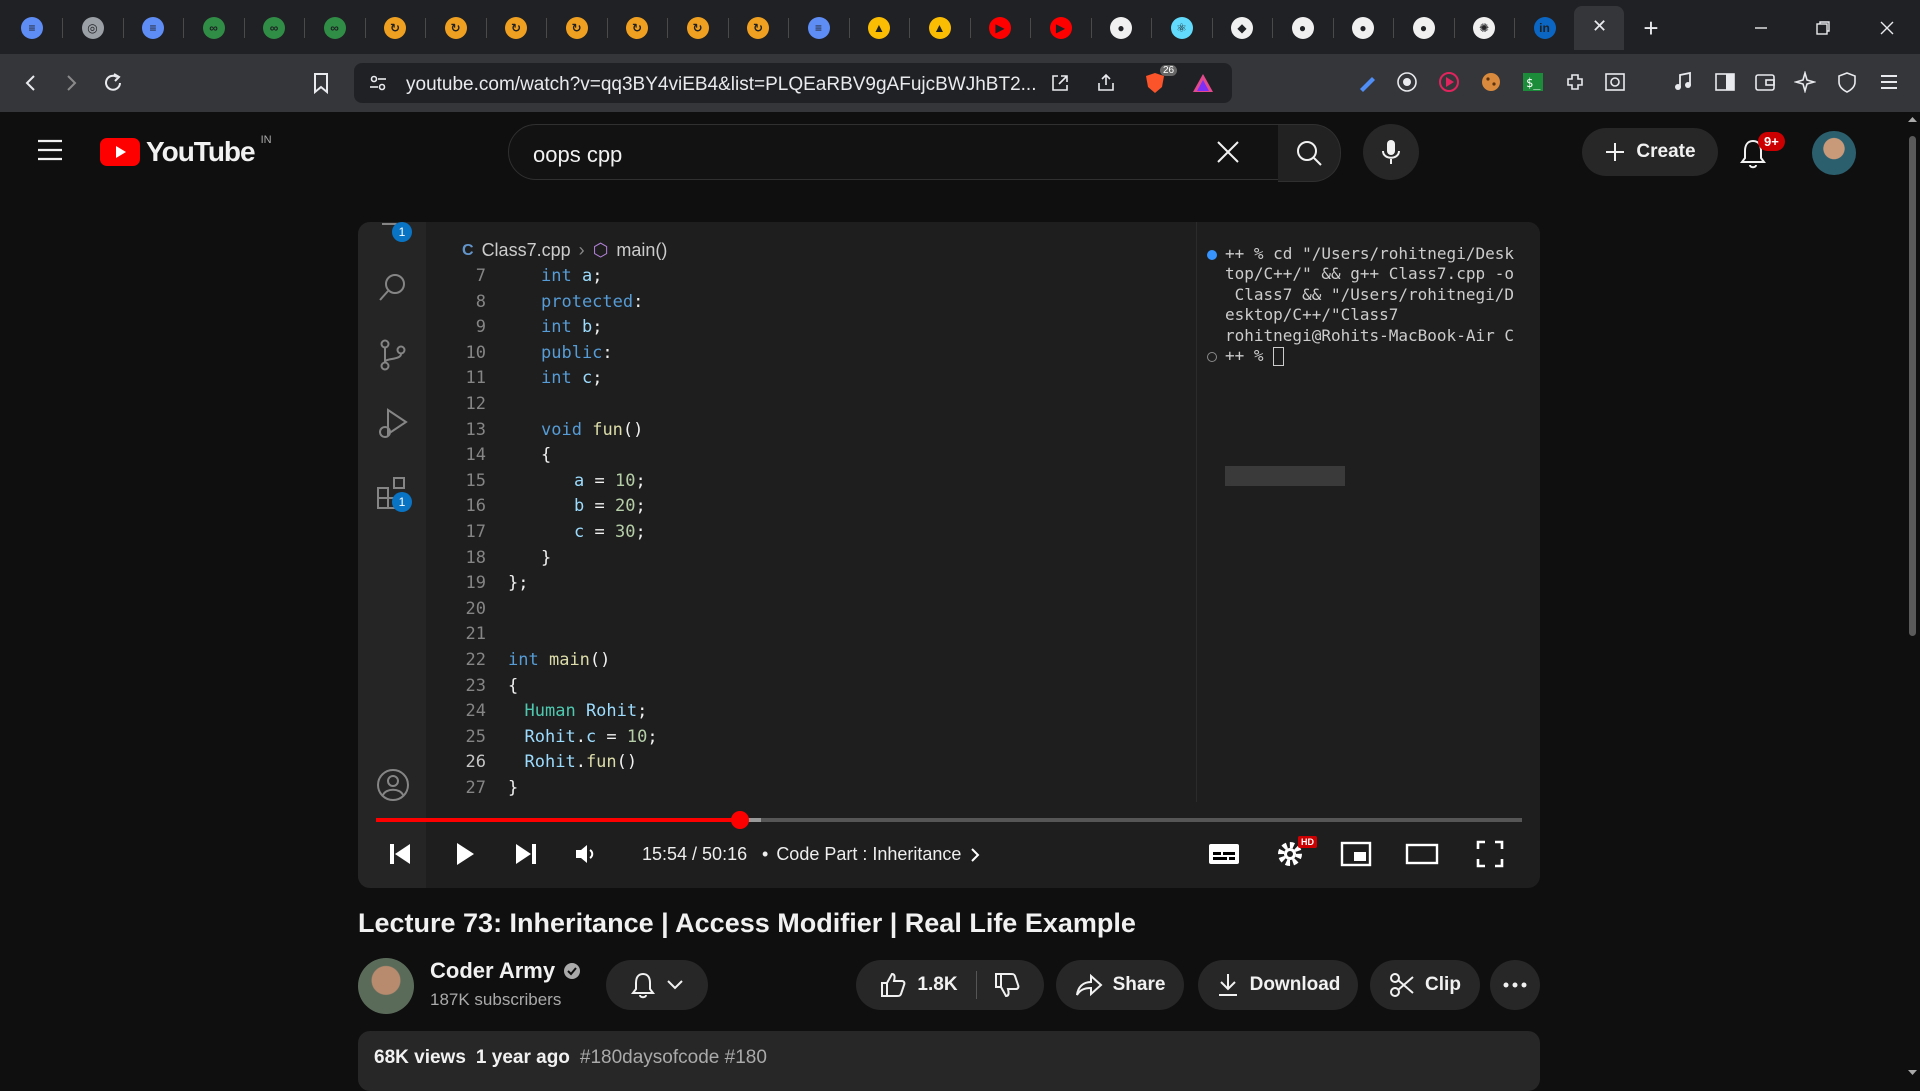 The width and height of the screenshot is (1920, 1091). Describe the element at coordinates (1422, 854) in the screenshot. I see `theater-mode-button` at that location.